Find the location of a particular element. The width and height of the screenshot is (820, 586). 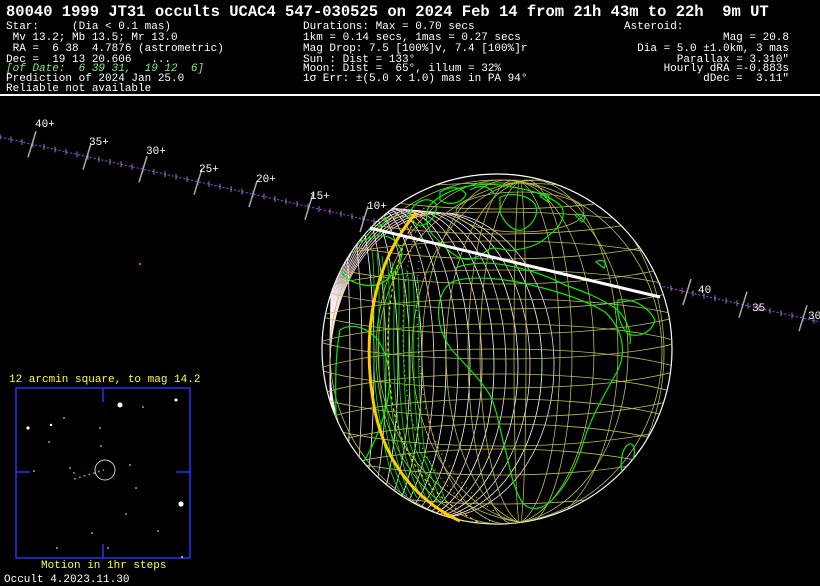

star-field-inset is located at coordinates (103, 473).